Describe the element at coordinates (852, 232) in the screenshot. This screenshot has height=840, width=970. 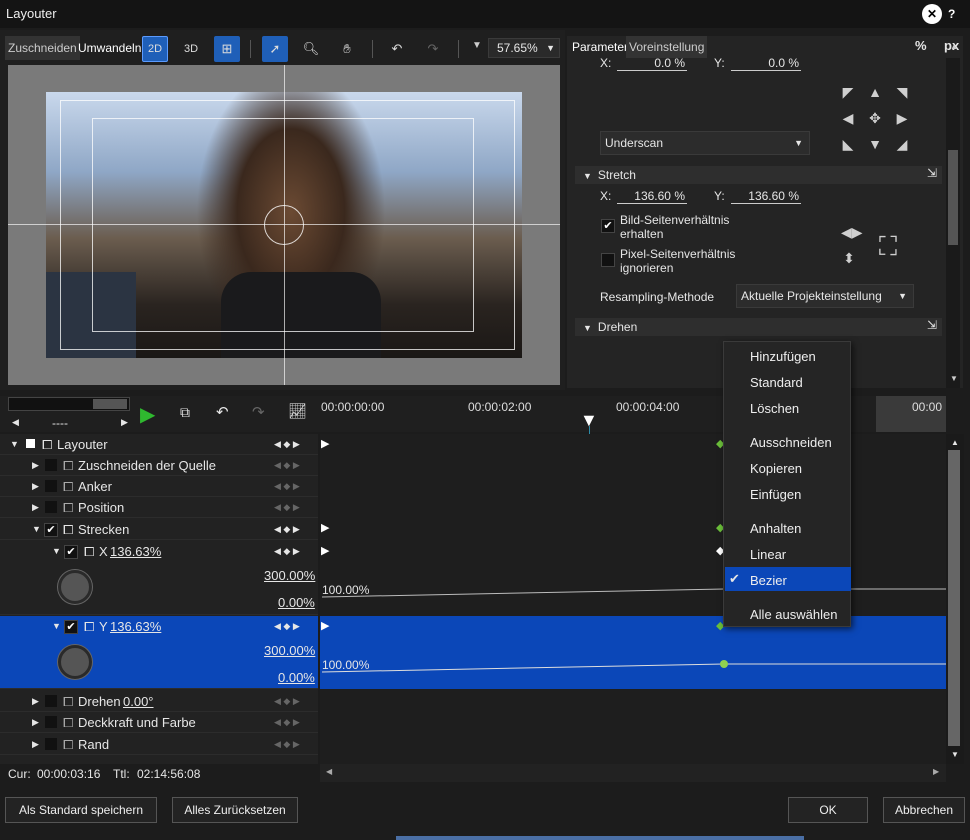
I see `horizontal-stretch-icon: ◀▶` at that location.